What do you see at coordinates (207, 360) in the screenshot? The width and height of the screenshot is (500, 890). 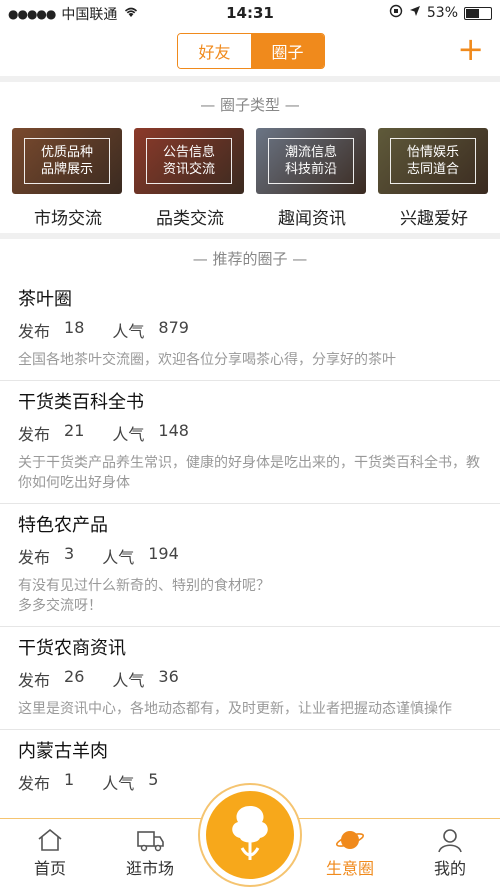 I see `circle-description: 全国各地茶叶交流圈，欢迎各位分享喝茶心得，分享好的茶叶` at bounding box center [207, 360].